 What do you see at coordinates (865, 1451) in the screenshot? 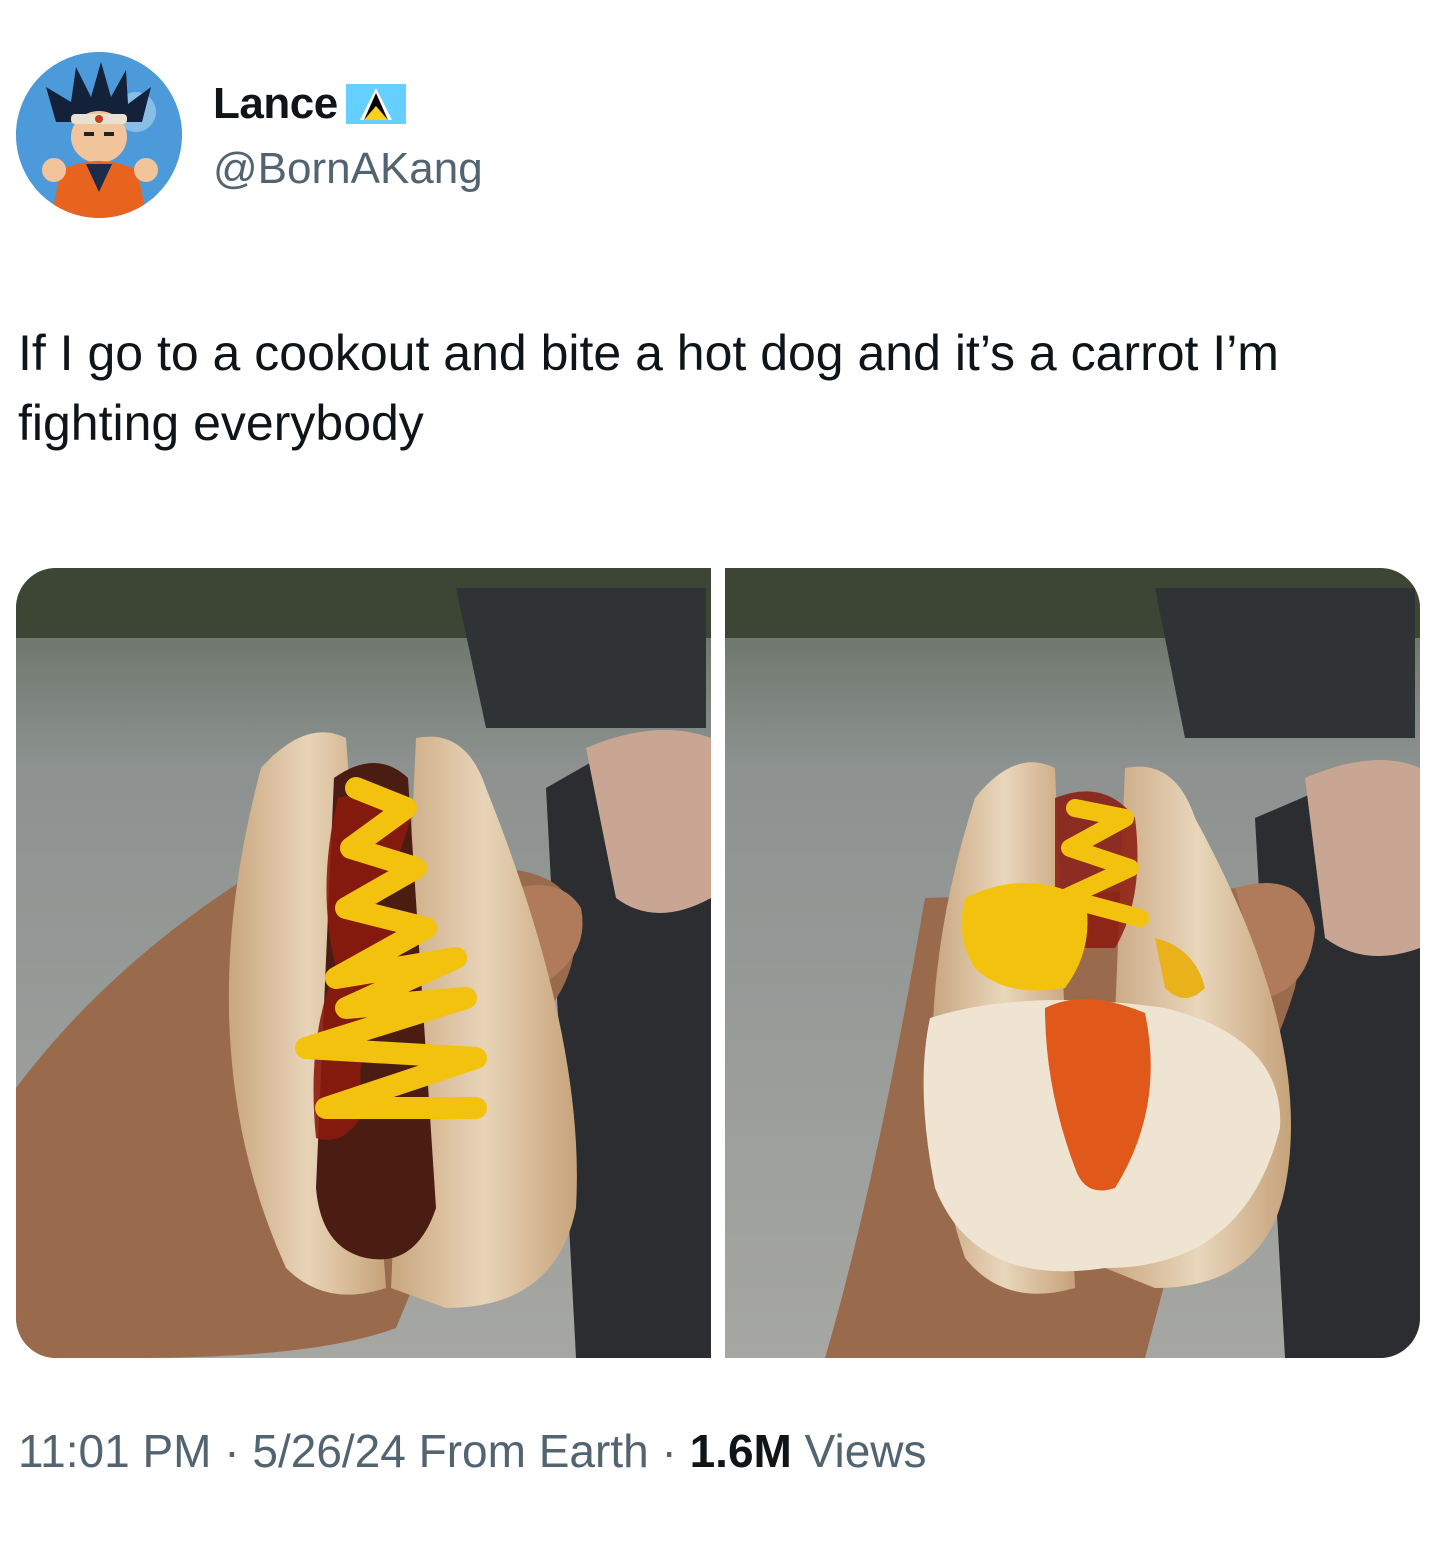
I see `views-label: Views` at bounding box center [865, 1451].